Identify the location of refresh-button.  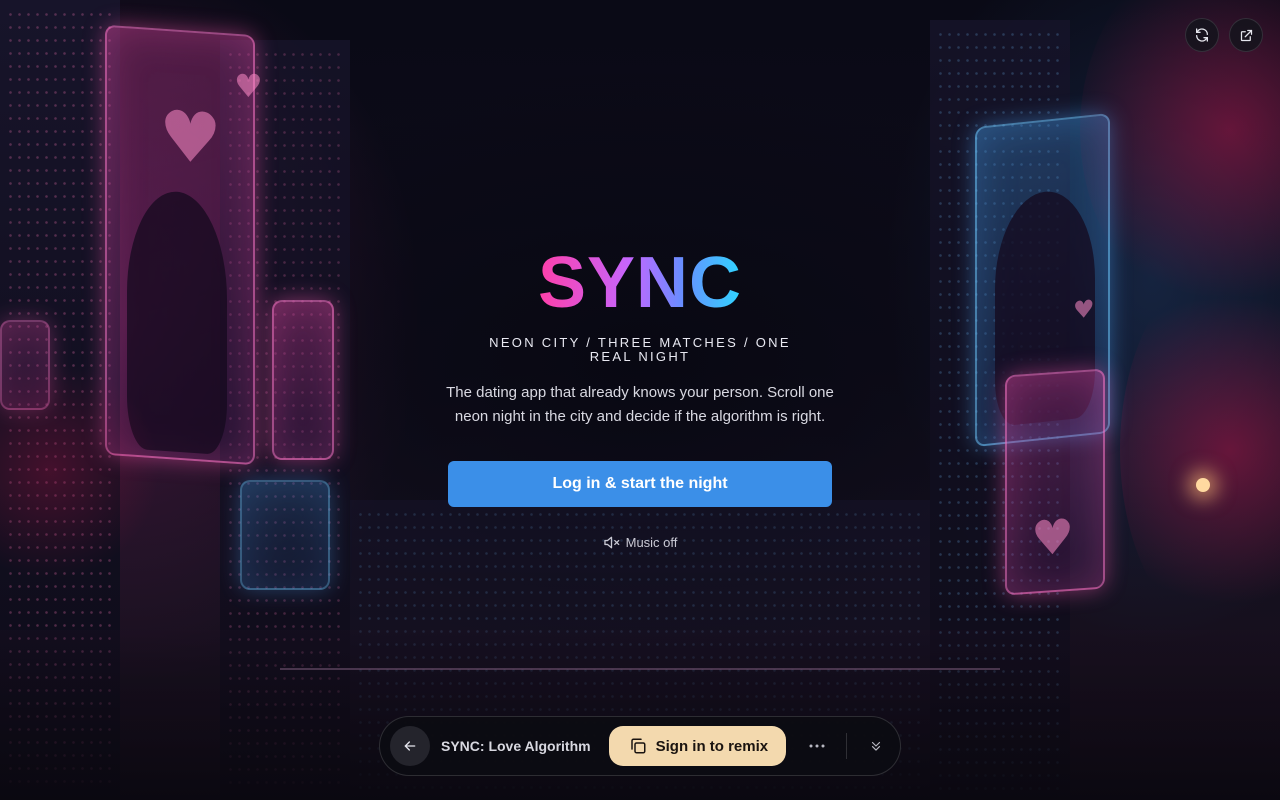
(1202, 35).